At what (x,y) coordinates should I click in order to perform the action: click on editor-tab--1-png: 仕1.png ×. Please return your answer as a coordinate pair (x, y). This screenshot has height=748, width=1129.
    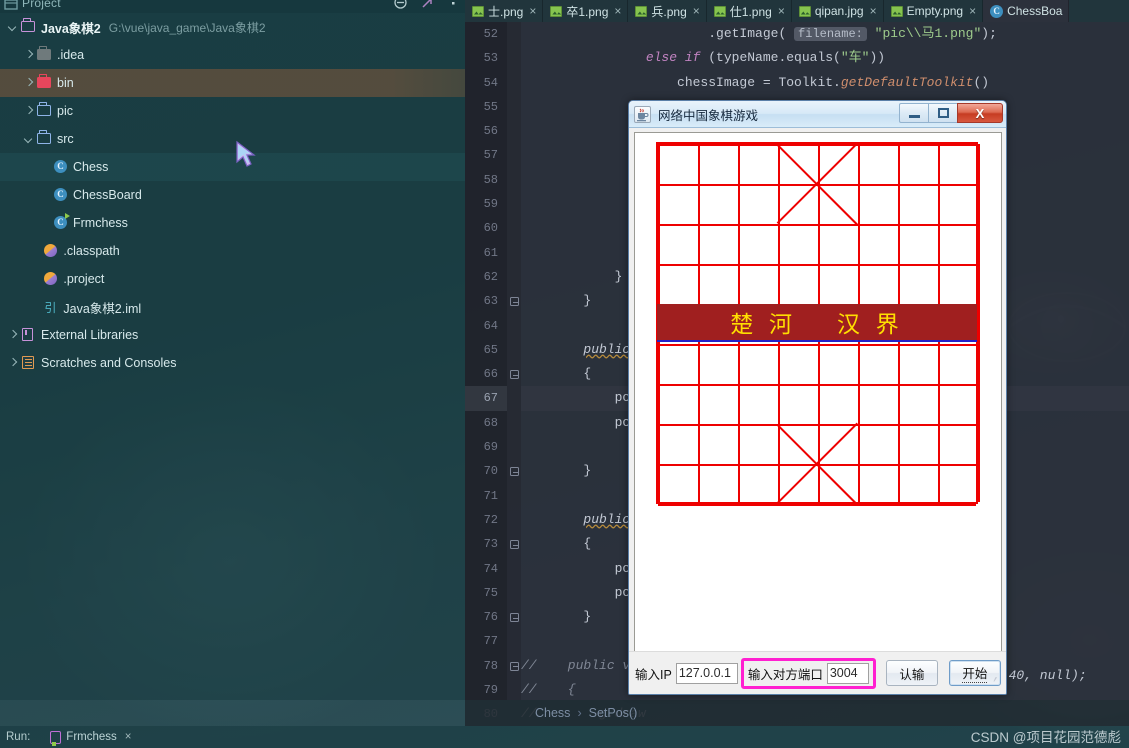
    Looking at the image, I should click on (749, 11).